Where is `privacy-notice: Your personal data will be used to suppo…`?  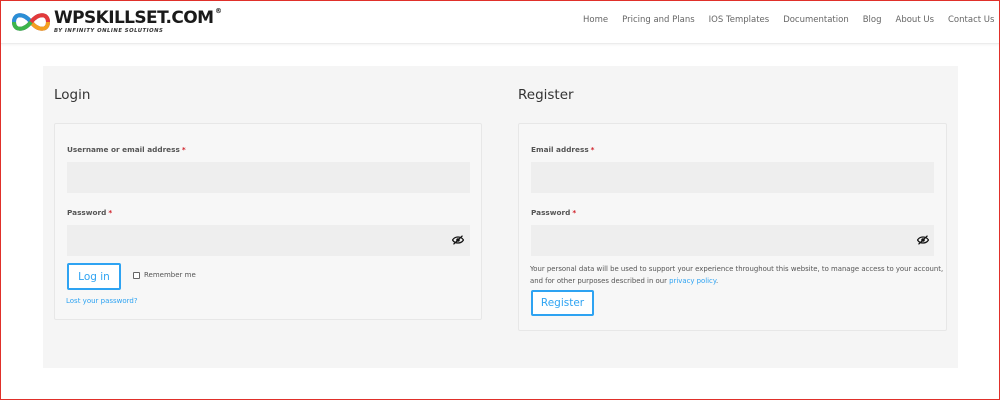 privacy-notice: Your personal data will be used to suppo… is located at coordinates (737, 275).